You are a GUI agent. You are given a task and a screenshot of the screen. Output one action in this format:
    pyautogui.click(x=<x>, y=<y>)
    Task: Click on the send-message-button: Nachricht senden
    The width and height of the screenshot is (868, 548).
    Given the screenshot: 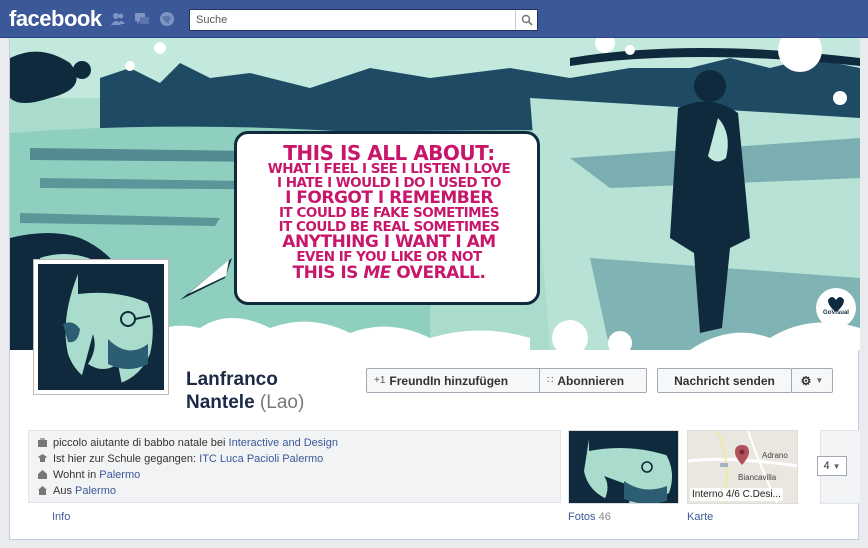 What is the action you would take?
    pyautogui.click(x=724, y=380)
    